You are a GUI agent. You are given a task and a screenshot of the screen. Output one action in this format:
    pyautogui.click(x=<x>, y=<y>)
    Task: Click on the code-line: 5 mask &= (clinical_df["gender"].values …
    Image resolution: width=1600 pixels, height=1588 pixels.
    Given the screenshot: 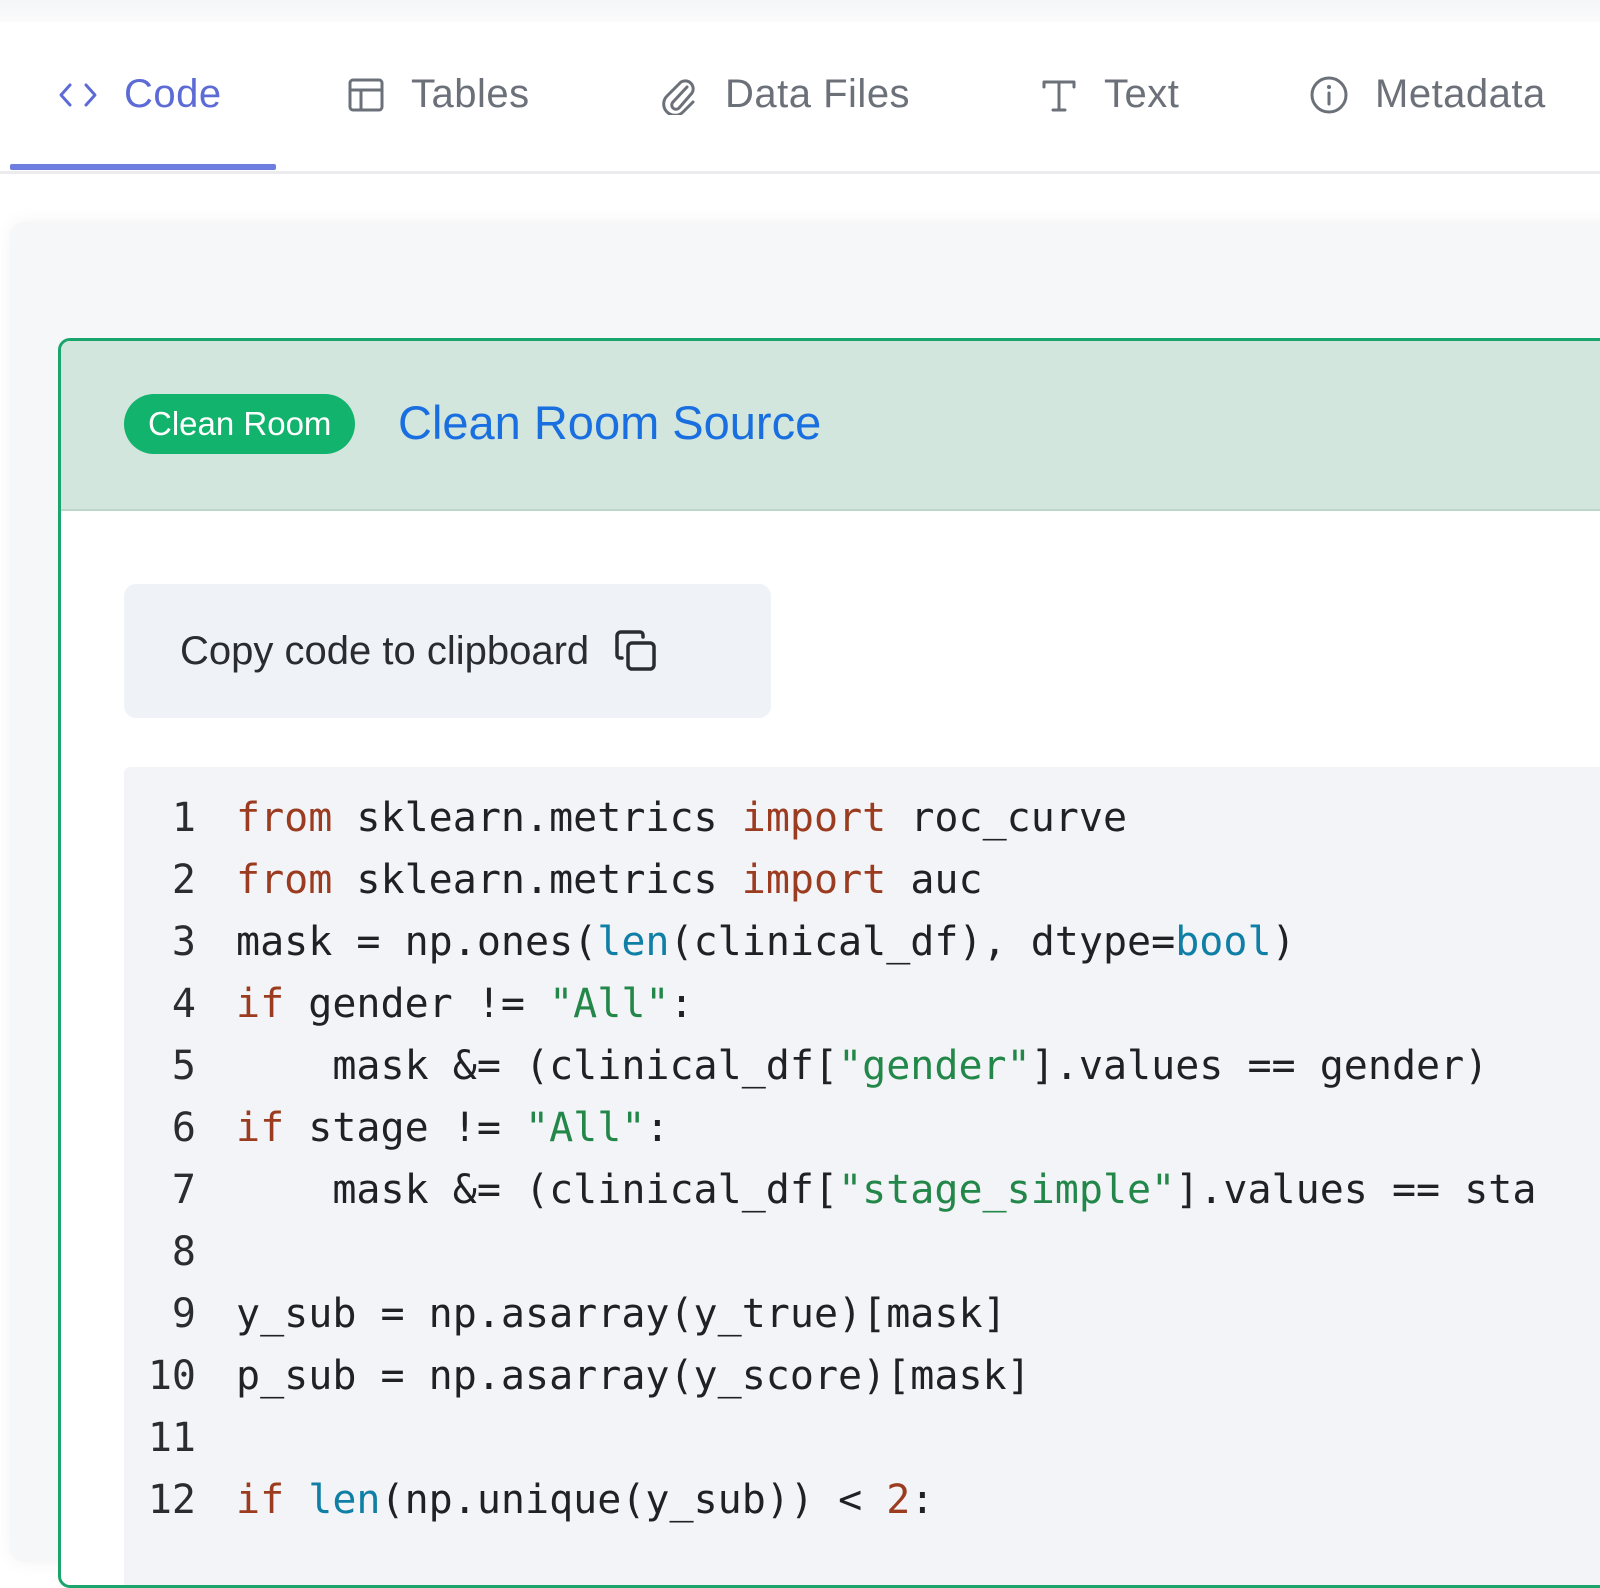 What is the action you would take?
    pyautogui.click(x=806, y=1066)
    